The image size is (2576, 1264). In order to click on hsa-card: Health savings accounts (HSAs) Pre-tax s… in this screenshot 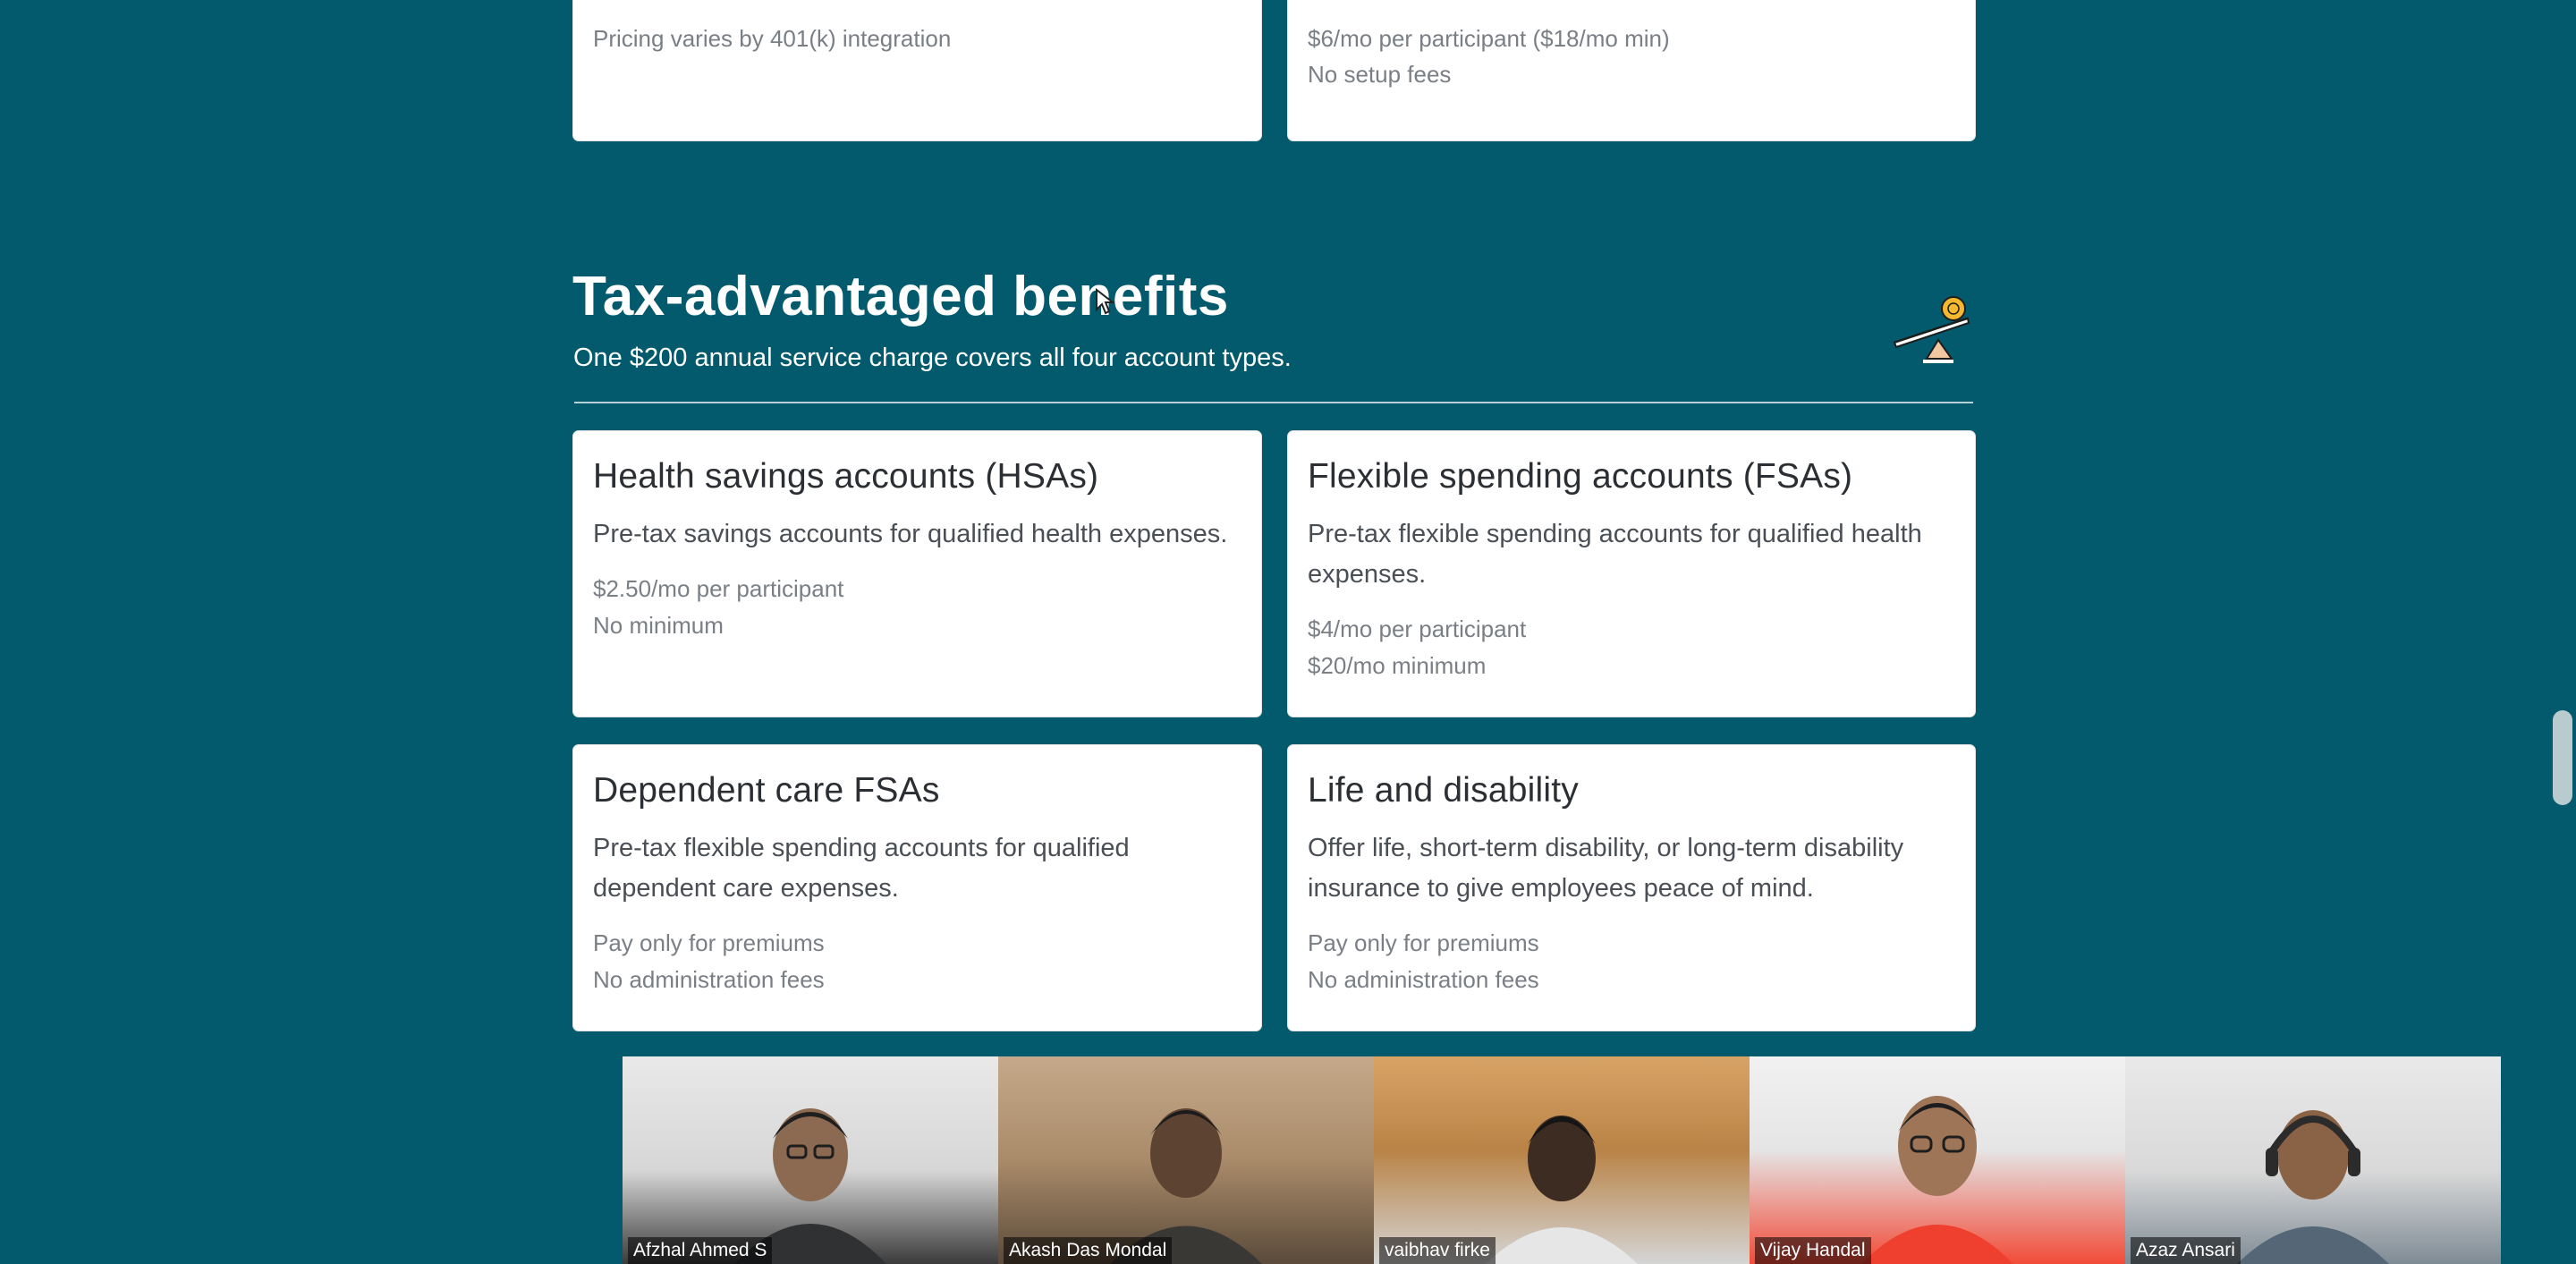, I will do `click(917, 574)`.